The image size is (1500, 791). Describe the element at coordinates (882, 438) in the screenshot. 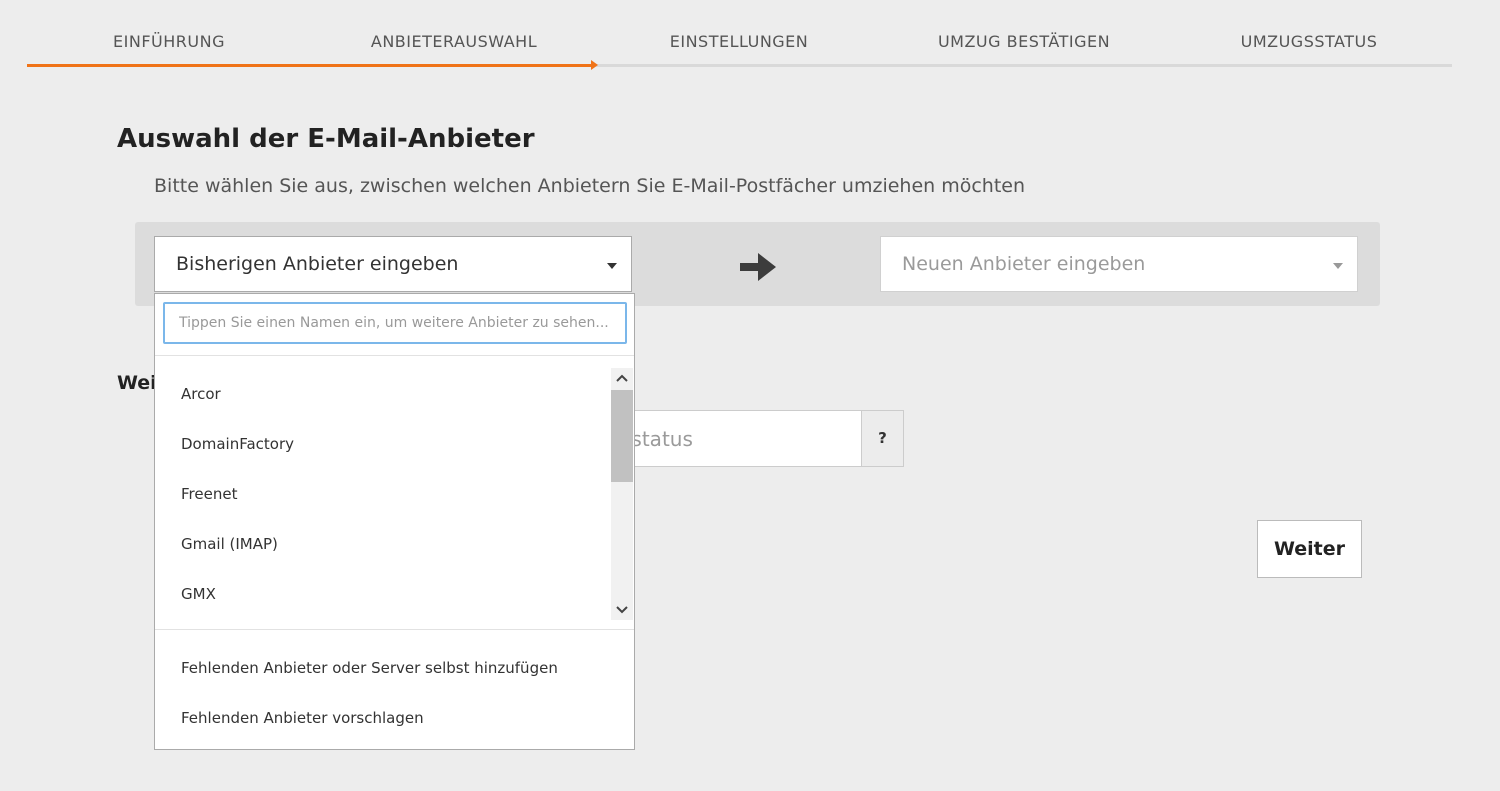

I see `help-button: ?` at that location.